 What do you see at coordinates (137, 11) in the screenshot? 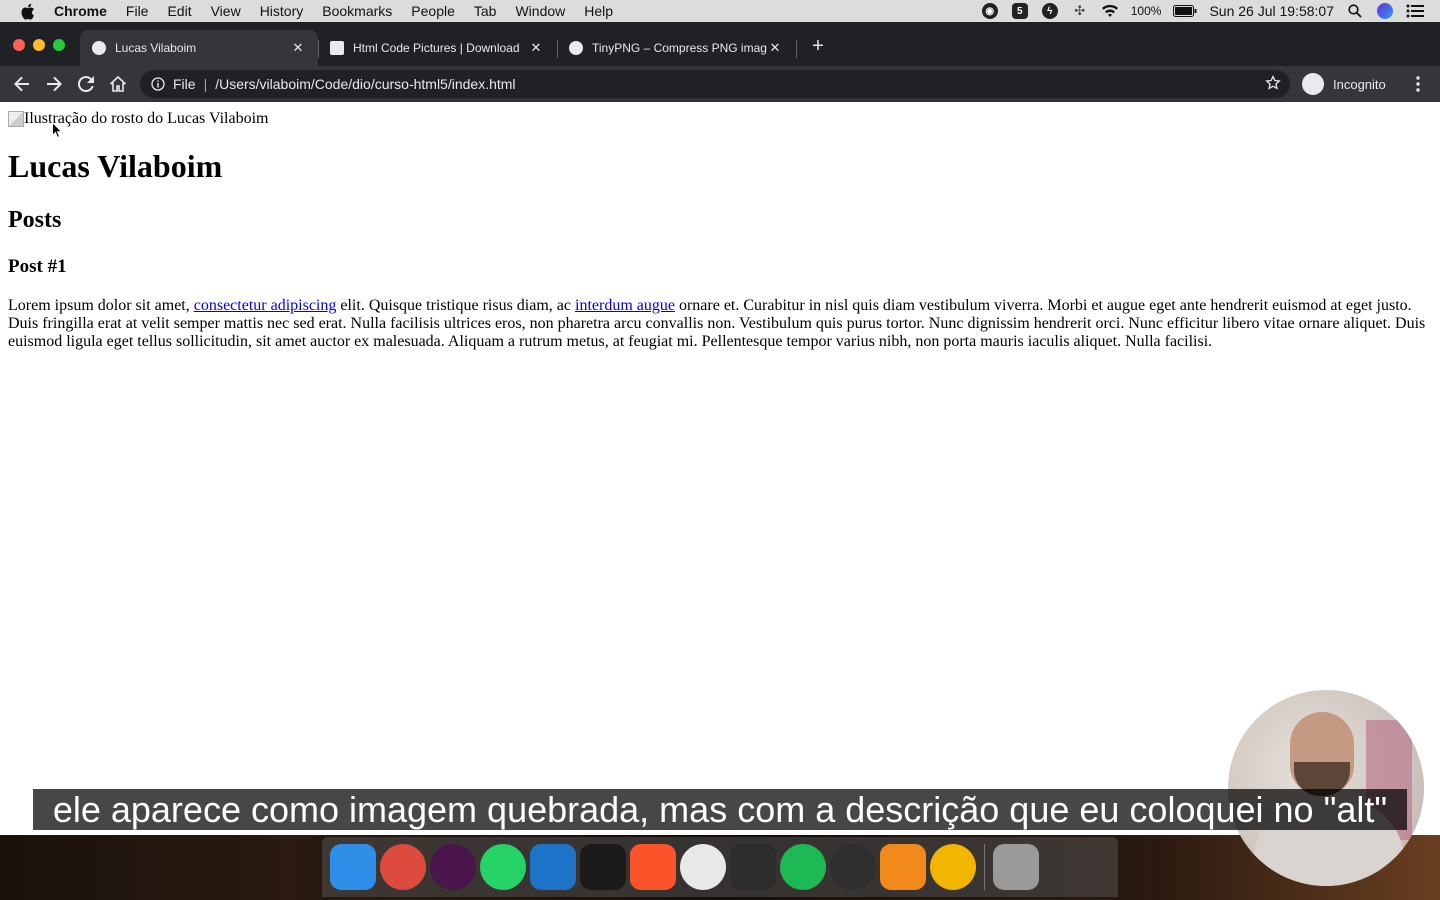
I see `menu-file: File` at bounding box center [137, 11].